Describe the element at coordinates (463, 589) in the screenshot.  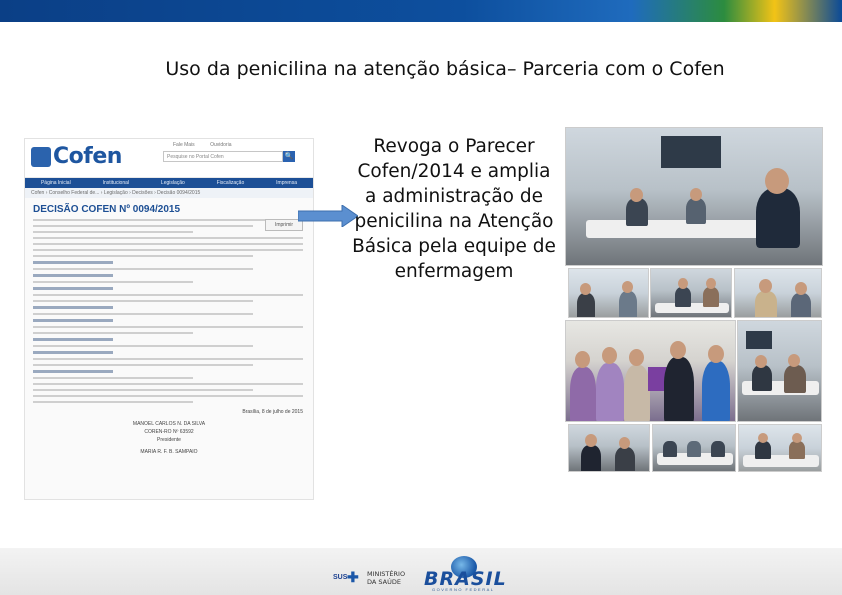
I see `brasil-subtitle: GOVERNO FEDERAL` at that location.